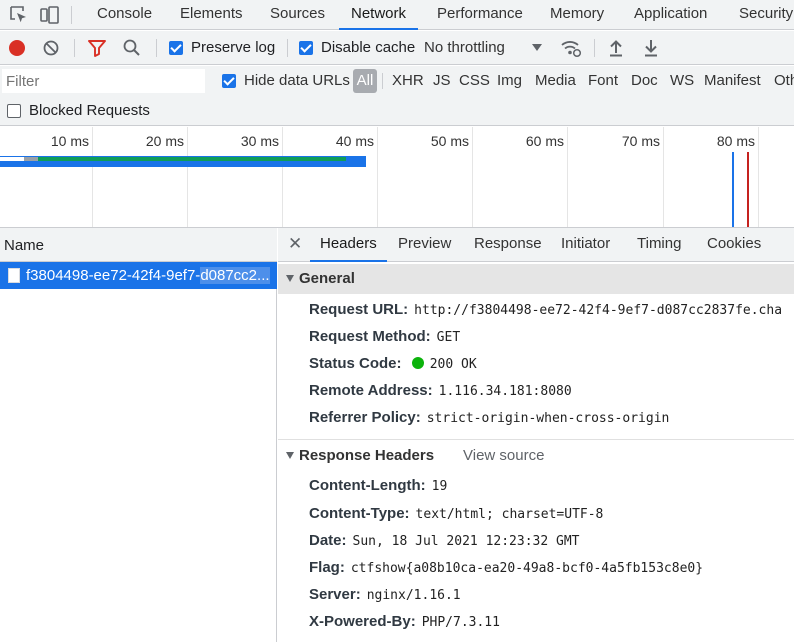  What do you see at coordinates (368, 47) in the screenshot?
I see `disable-cache-label: Disable cache` at bounding box center [368, 47].